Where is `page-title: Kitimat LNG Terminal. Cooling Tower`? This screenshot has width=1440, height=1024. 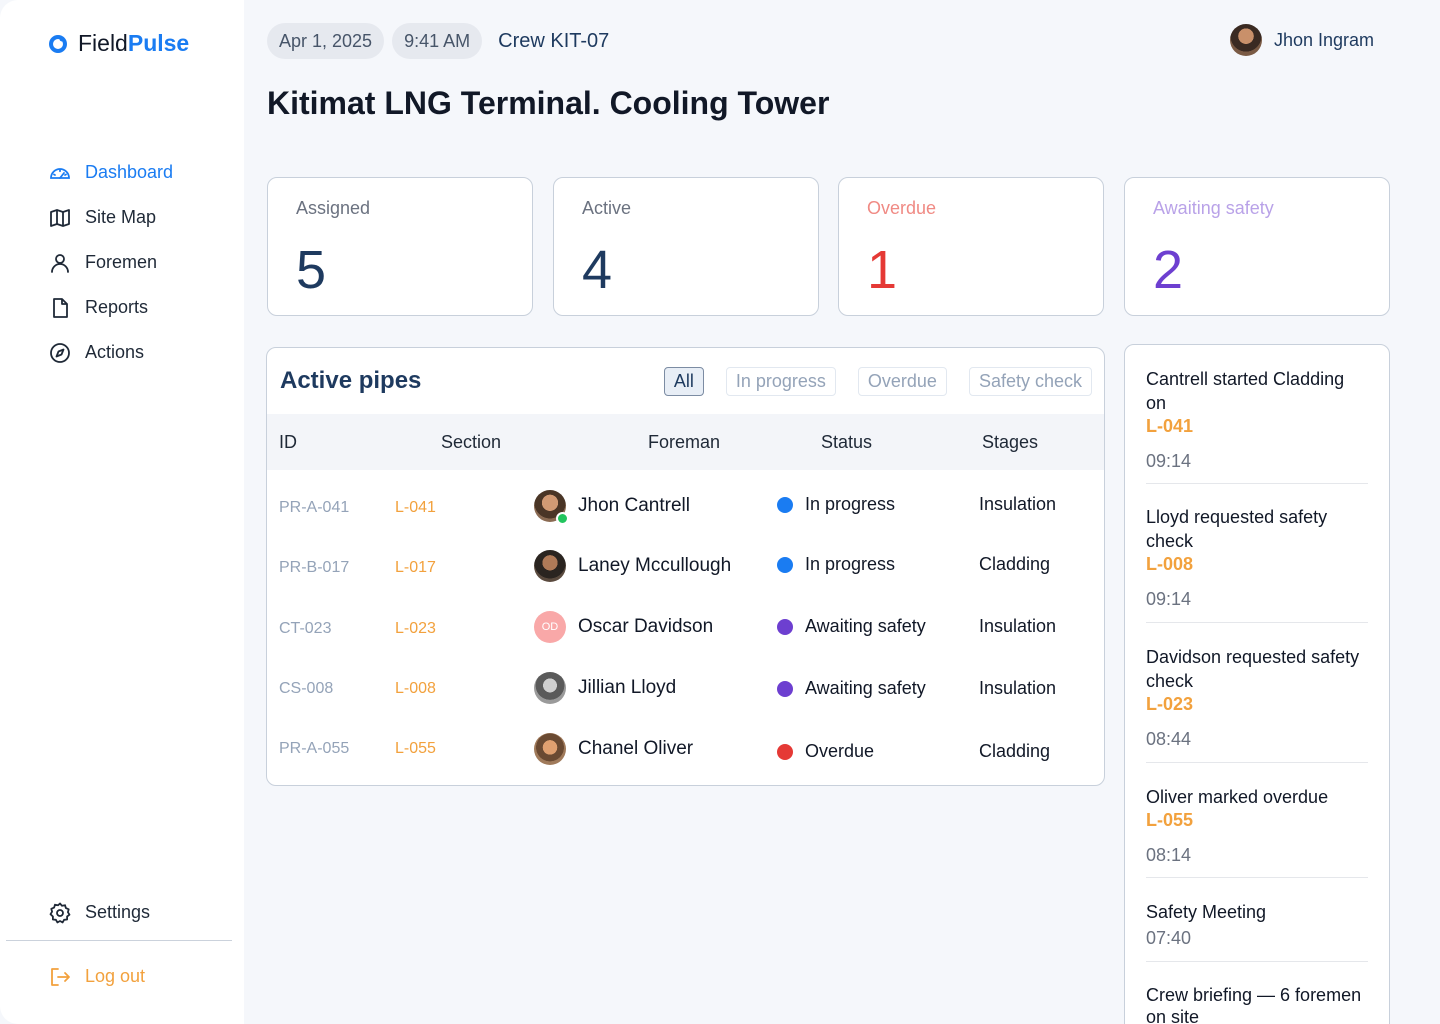
page-title: Kitimat LNG Terminal. Cooling Tower is located at coordinates (548, 103).